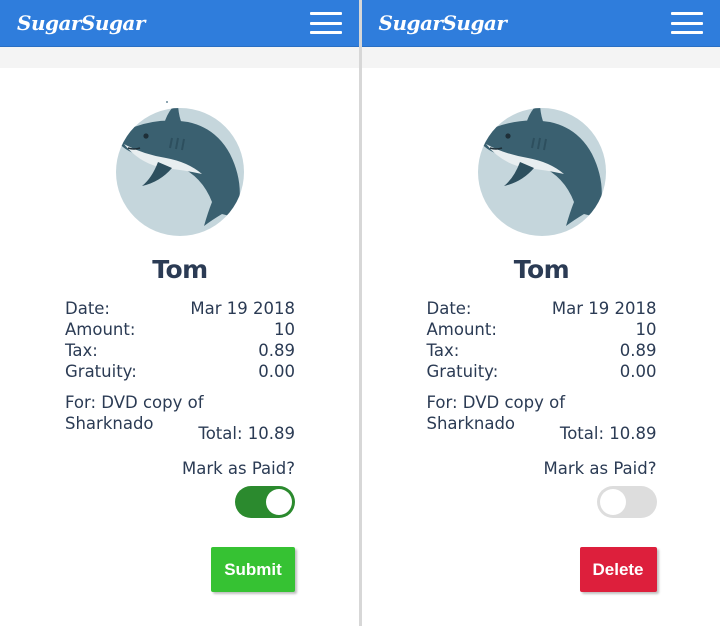 The width and height of the screenshot is (720, 626). Describe the element at coordinates (253, 569) in the screenshot. I see `submit-button: Submit` at that location.